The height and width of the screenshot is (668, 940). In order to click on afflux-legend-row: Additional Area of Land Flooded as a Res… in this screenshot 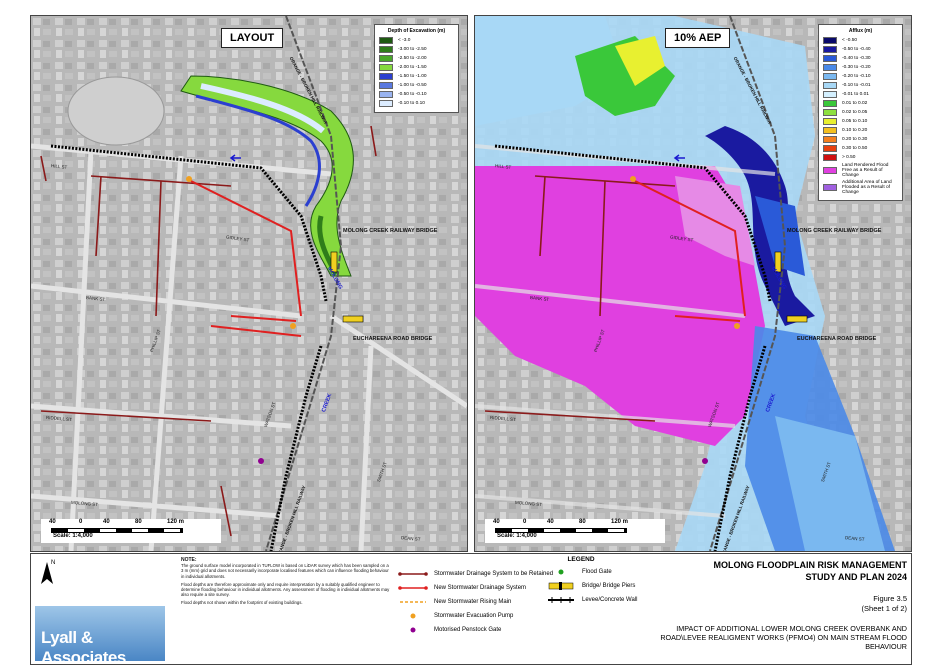, I will do `click(860, 187)`.